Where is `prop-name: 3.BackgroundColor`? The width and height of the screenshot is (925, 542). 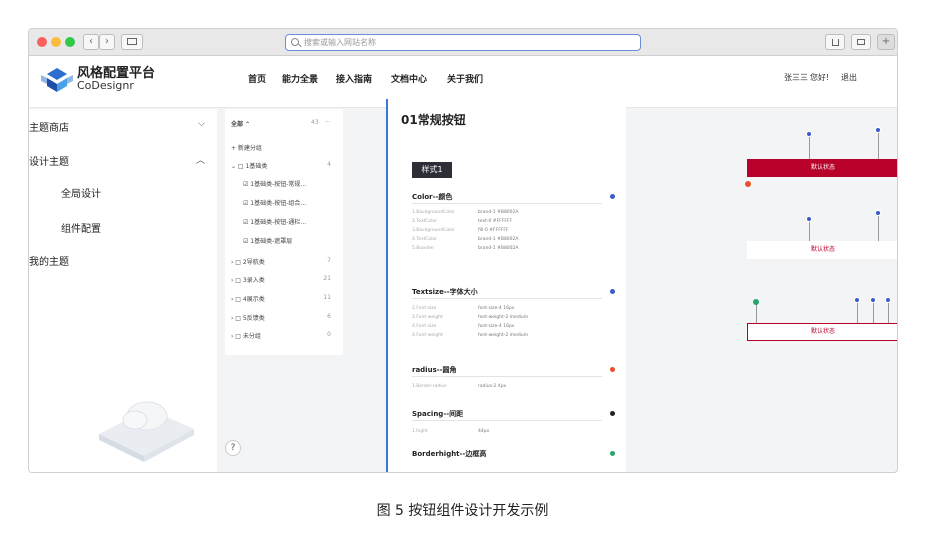
prop-name: 3.BackgroundColor is located at coordinates (433, 230).